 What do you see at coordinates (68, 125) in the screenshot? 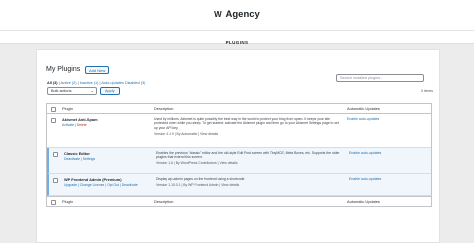
I see `activate-link: Activate` at bounding box center [68, 125].